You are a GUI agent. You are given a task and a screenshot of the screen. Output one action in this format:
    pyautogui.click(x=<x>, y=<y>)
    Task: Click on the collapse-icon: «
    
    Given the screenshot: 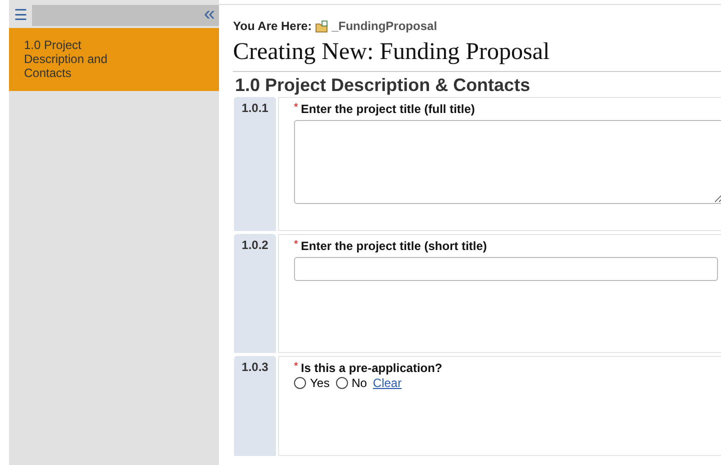 What is the action you would take?
    pyautogui.click(x=211, y=15)
    